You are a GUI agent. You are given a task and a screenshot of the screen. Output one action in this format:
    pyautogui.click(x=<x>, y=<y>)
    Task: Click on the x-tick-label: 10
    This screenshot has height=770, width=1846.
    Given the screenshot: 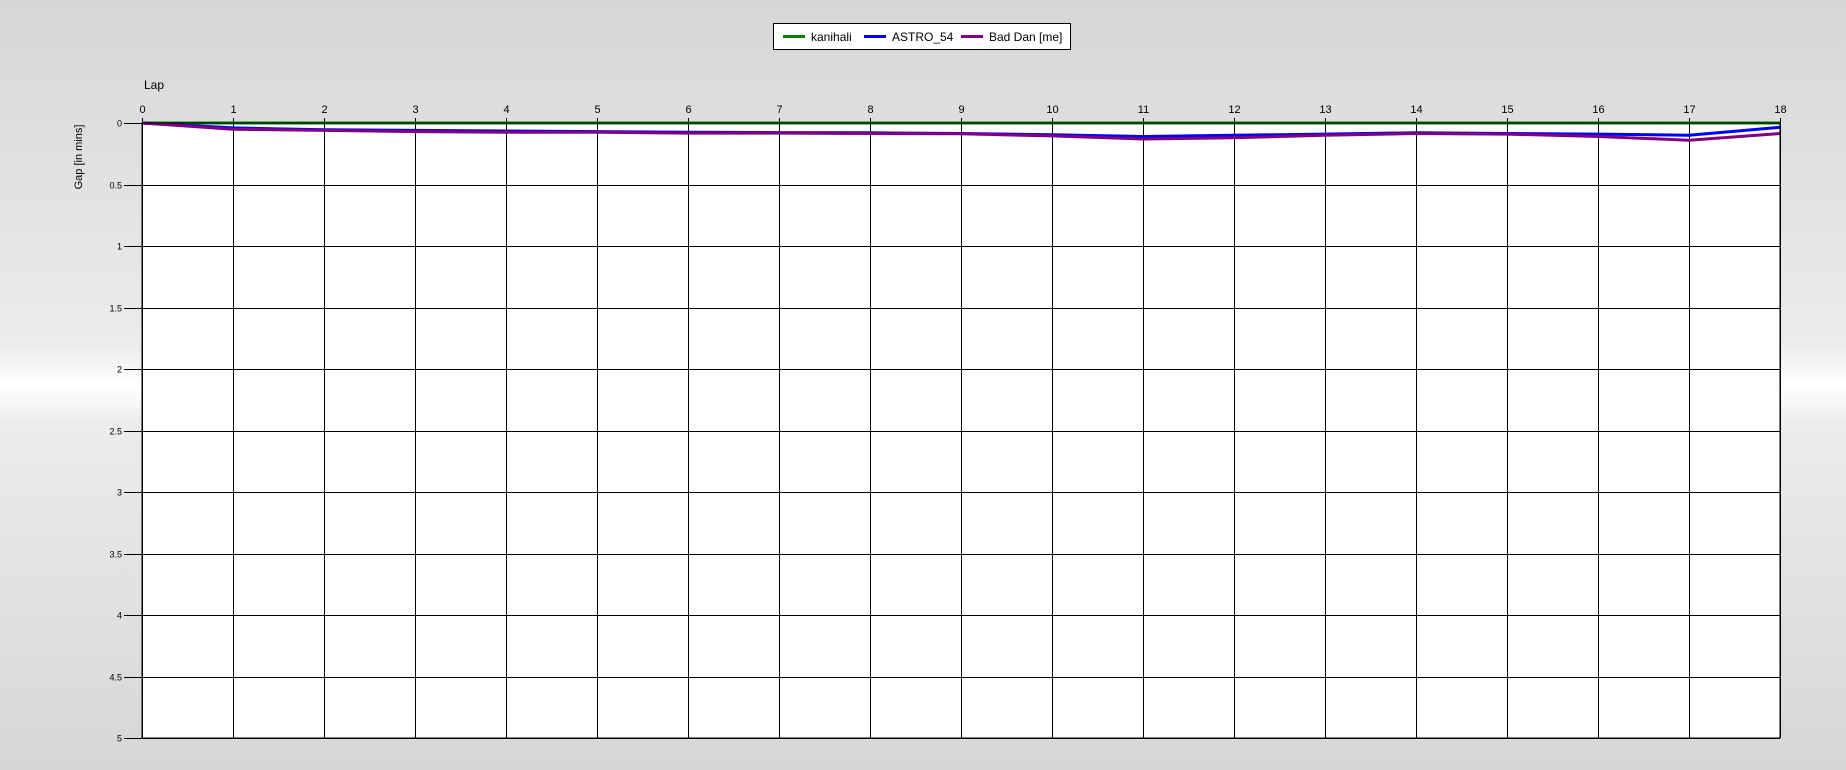 What is the action you would take?
    pyautogui.click(x=1052, y=110)
    